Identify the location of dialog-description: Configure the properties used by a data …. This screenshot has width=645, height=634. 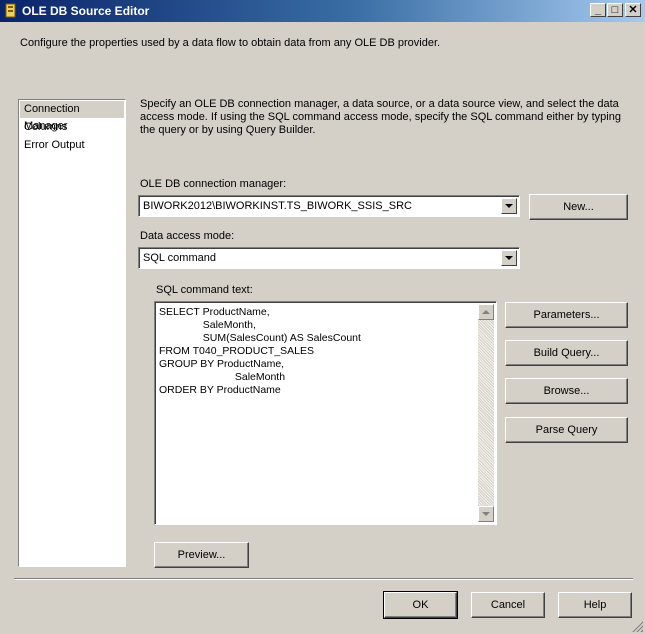
(230, 43).